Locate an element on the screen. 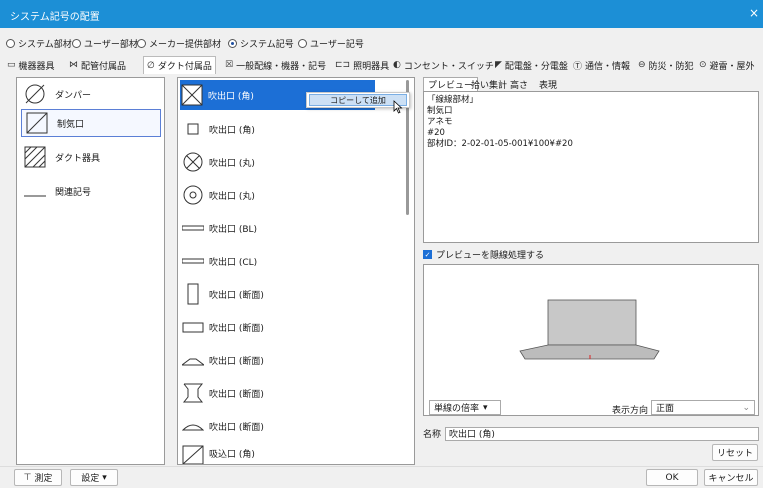 This screenshot has width=763, height=488. scale-dropdown: 単線の倍率 ▾ is located at coordinates (465, 407).